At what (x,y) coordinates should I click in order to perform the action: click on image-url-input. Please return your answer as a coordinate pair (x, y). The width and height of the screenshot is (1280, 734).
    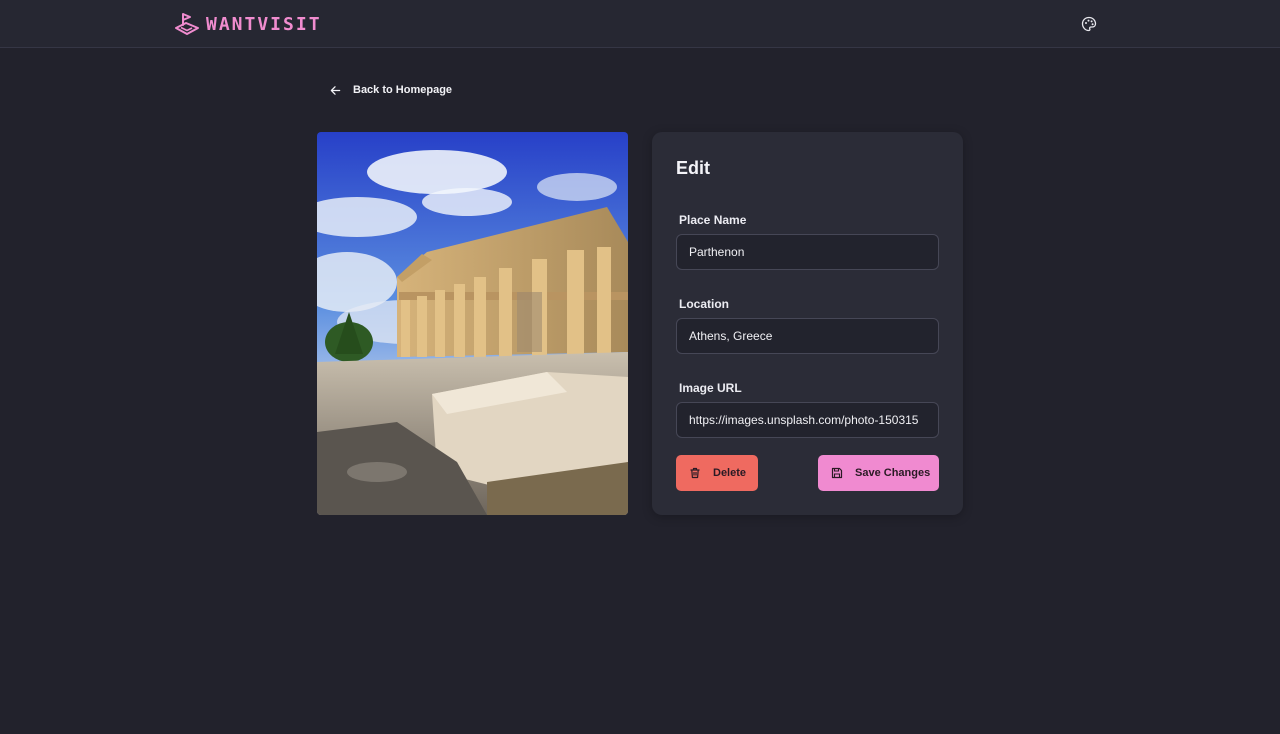
    Looking at the image, I should click on (807, 420).